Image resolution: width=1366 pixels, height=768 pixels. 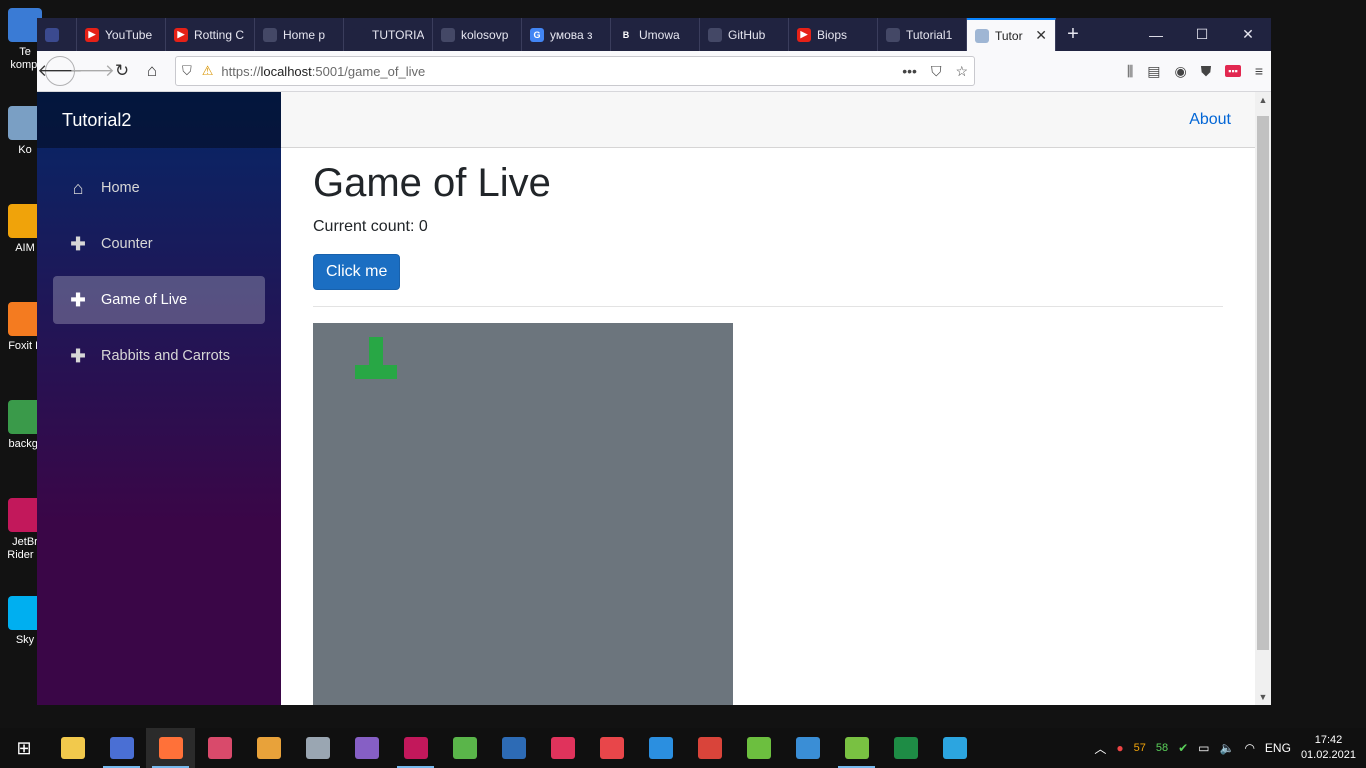 What do you see at coordinates (144, 300) in the screenshot?
I see `sidebar-item-label: Game of Live` at bounding box center [144, 300].